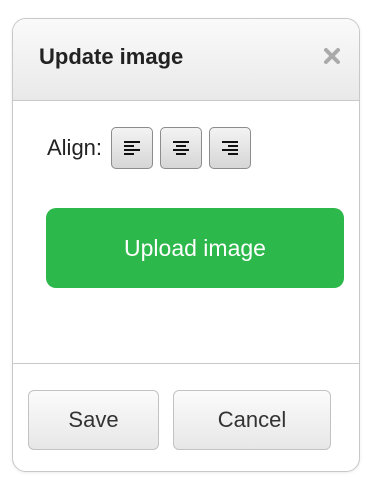  What do you see at coordinates (195, 248) in the screenshot?
I see `upload-image-button: Upload image` at bounding box center [195, 248].